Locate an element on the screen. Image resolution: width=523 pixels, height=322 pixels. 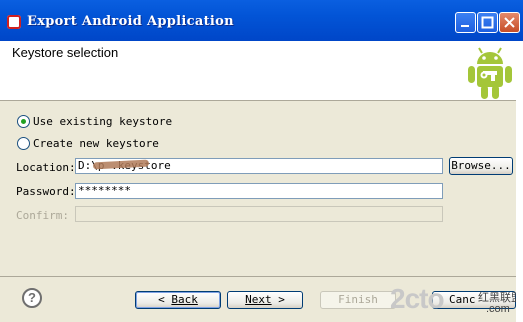
next-label: Next is located at coordinates (258, 299).